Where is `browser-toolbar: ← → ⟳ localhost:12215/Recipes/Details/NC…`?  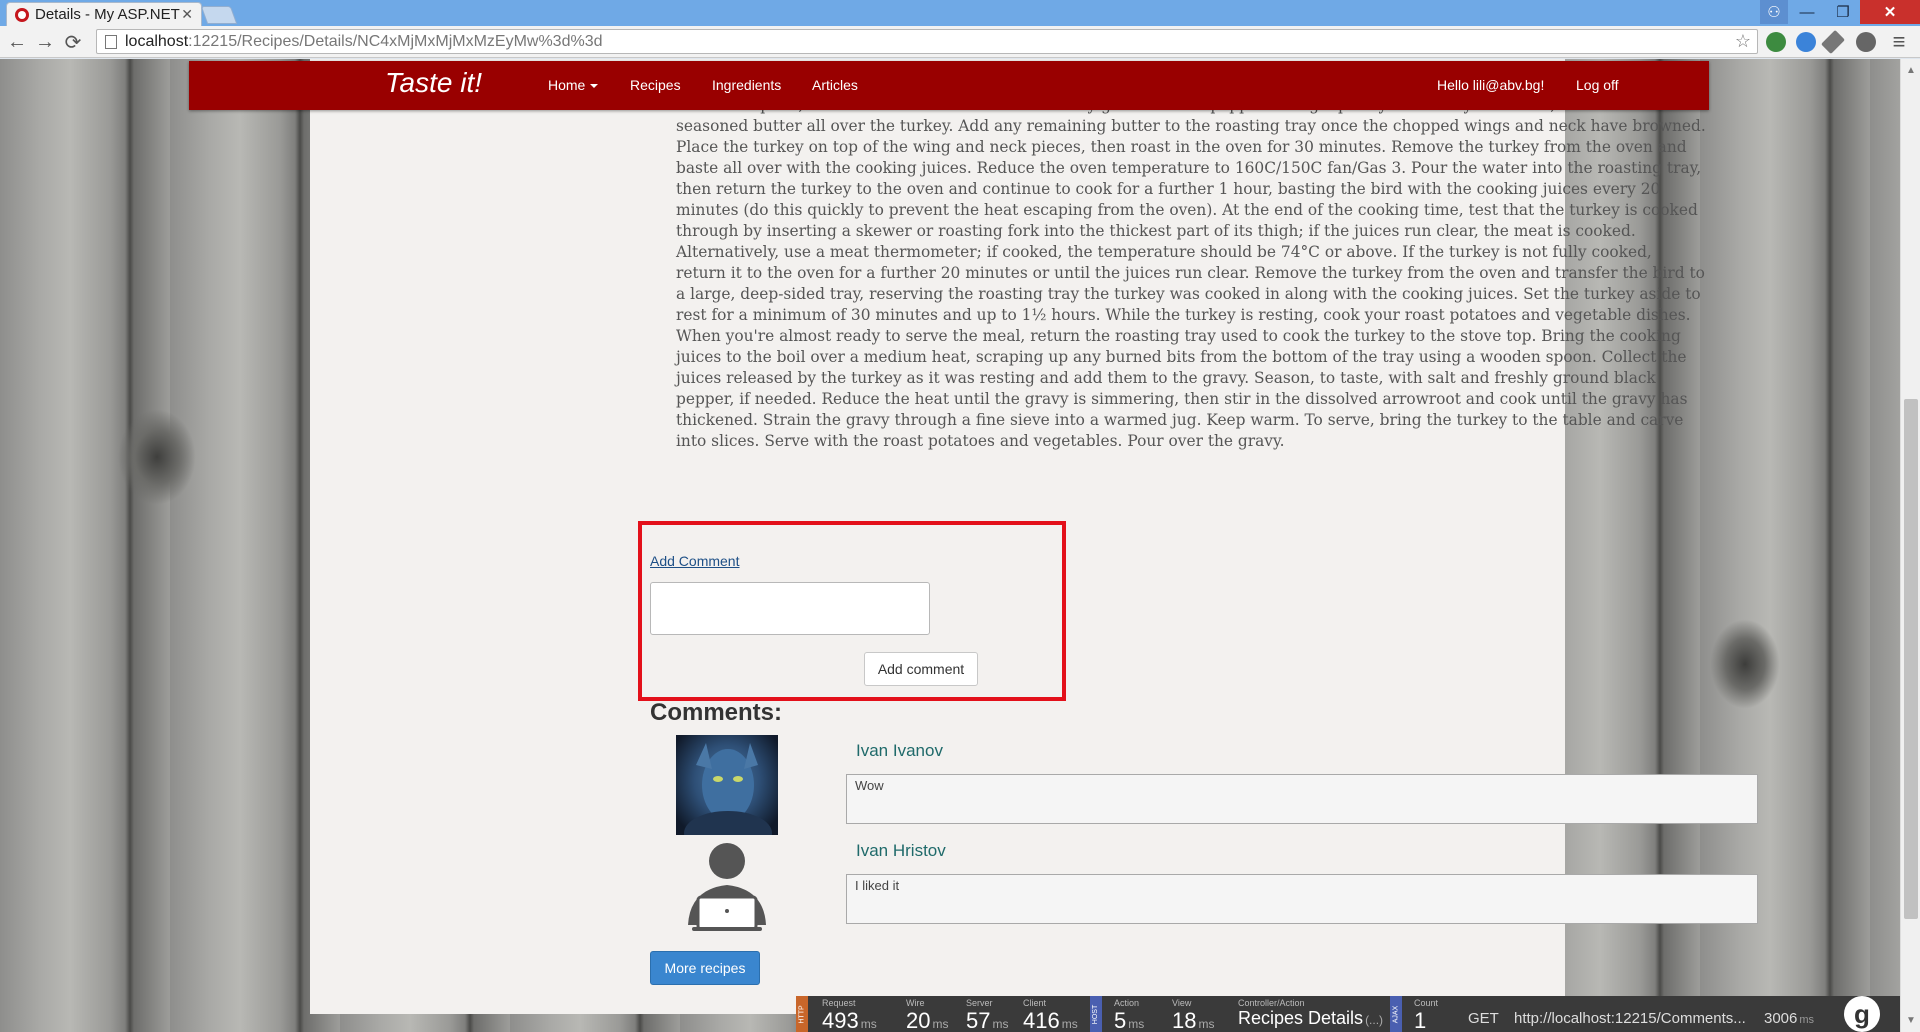 browser-toolbar: ← → ⟳ localhost:12215/Recipes/Details/NC… is located at coordinates (960, 42).